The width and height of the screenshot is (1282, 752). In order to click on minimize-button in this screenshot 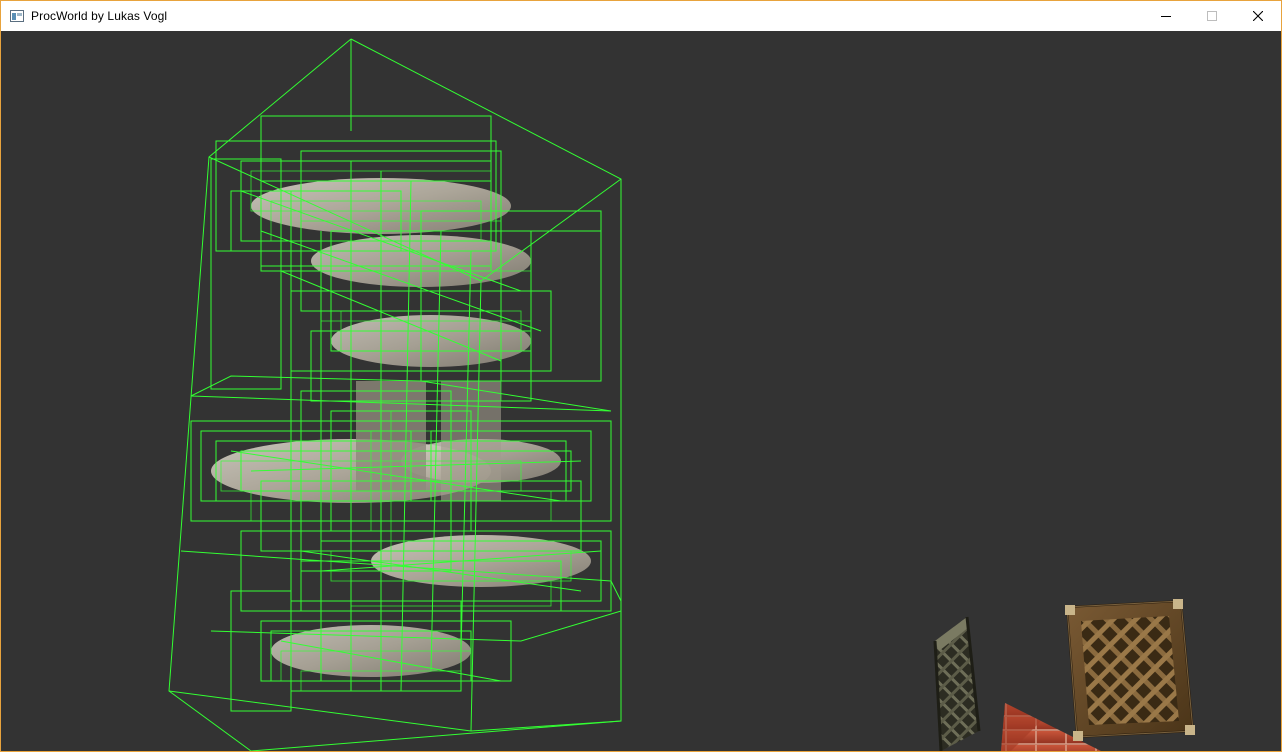, I will do `click(1166, 16)`.